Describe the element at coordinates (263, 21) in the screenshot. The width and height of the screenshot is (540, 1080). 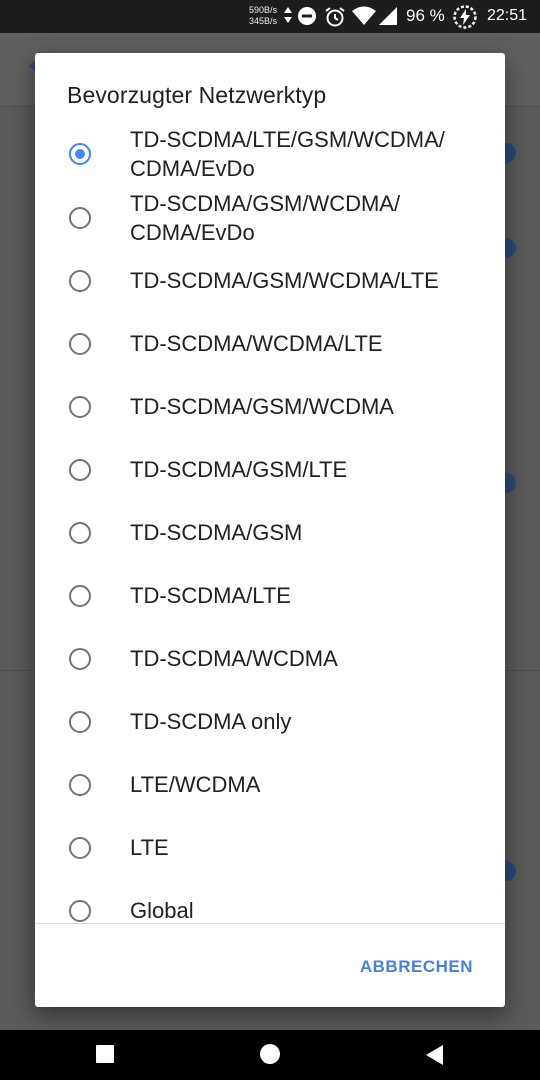
I see `net-down-speed: 345B/s` at that location.